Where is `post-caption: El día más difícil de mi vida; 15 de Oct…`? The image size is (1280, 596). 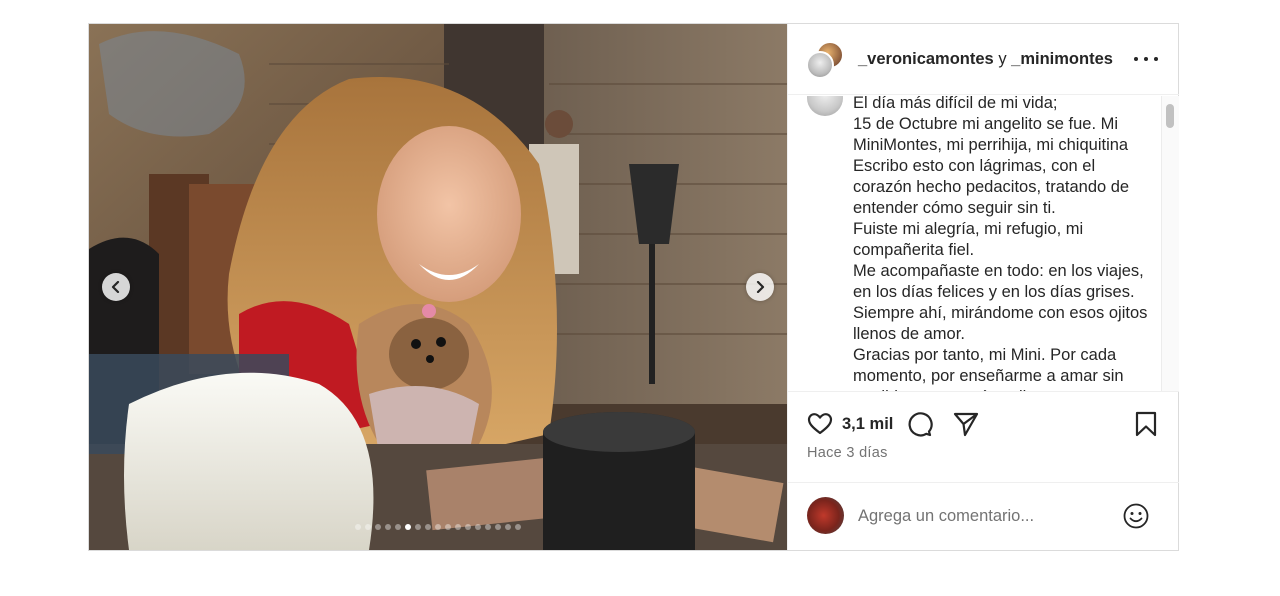 post-caption: El día más difícil de mi vida; 15 de Oct… is located at coordinates (1003, 243).